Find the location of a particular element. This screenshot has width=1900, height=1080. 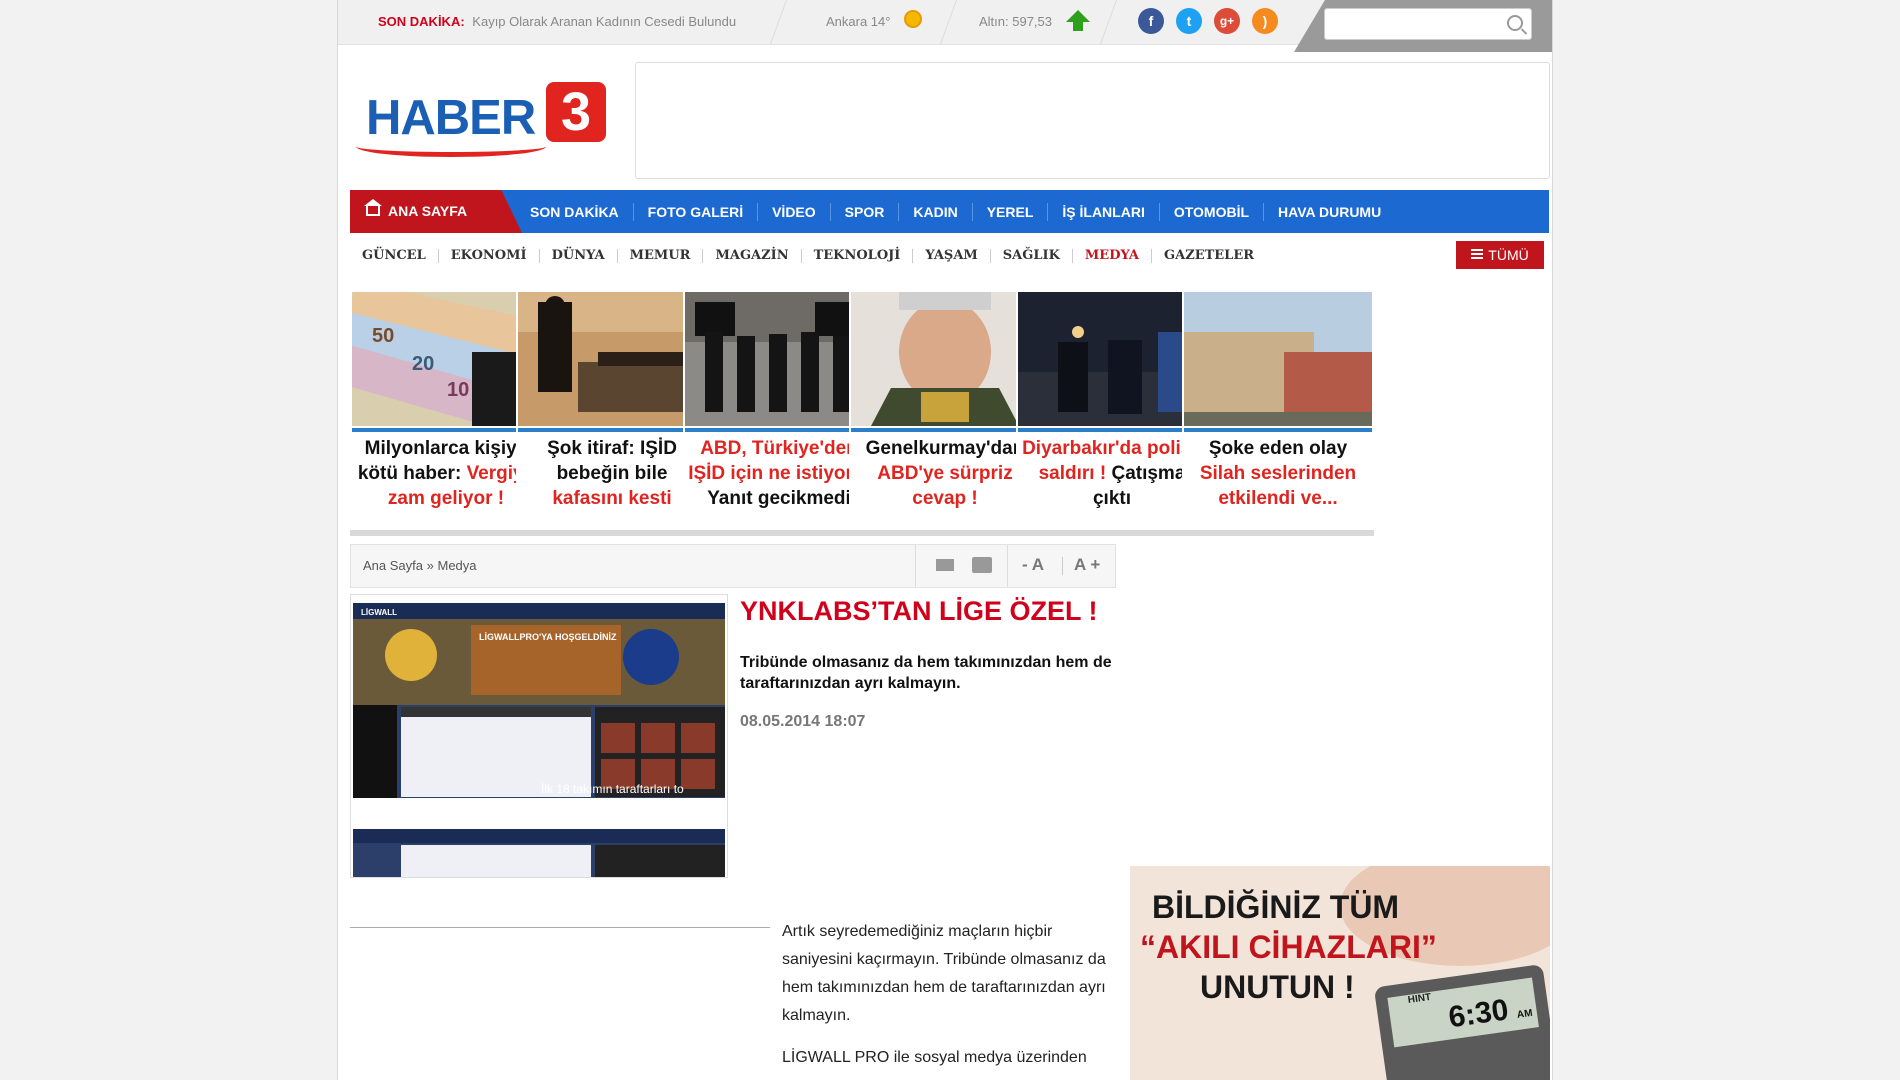

category-magazin: MAGAZİN is located at coordinates (752, 256).